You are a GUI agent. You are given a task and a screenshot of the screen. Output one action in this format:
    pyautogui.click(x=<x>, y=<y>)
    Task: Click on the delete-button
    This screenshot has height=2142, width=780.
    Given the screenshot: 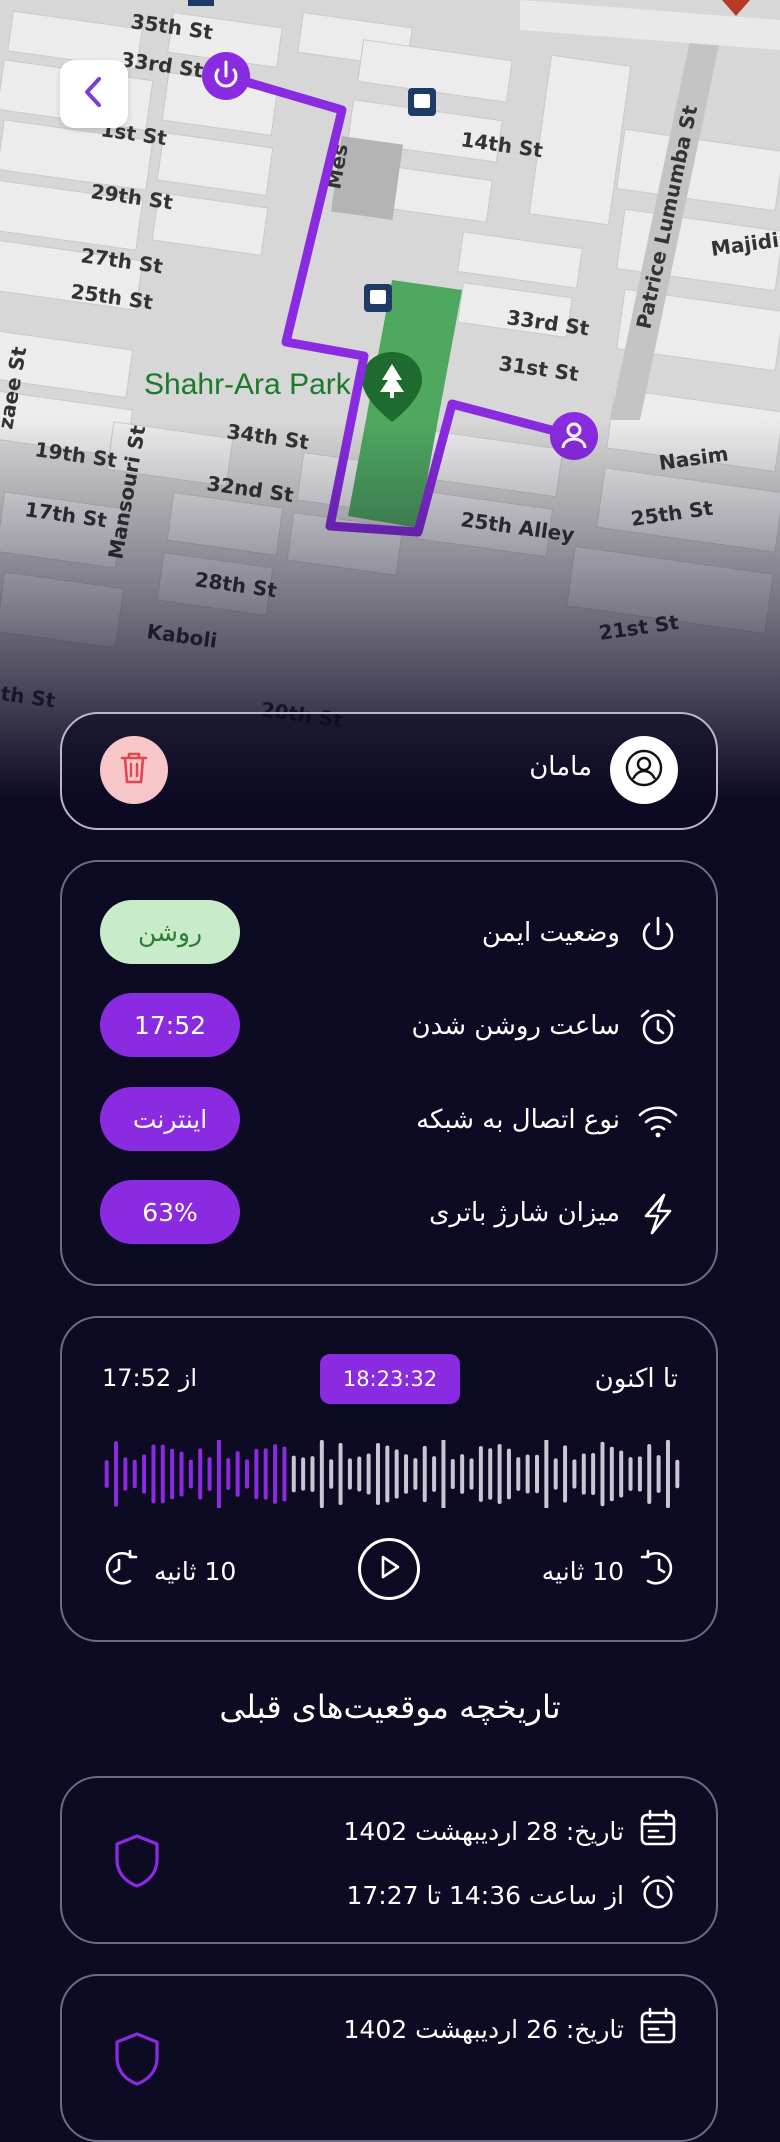 What is the action you would take?
    pyautogui.click(x=134, y=770)
    